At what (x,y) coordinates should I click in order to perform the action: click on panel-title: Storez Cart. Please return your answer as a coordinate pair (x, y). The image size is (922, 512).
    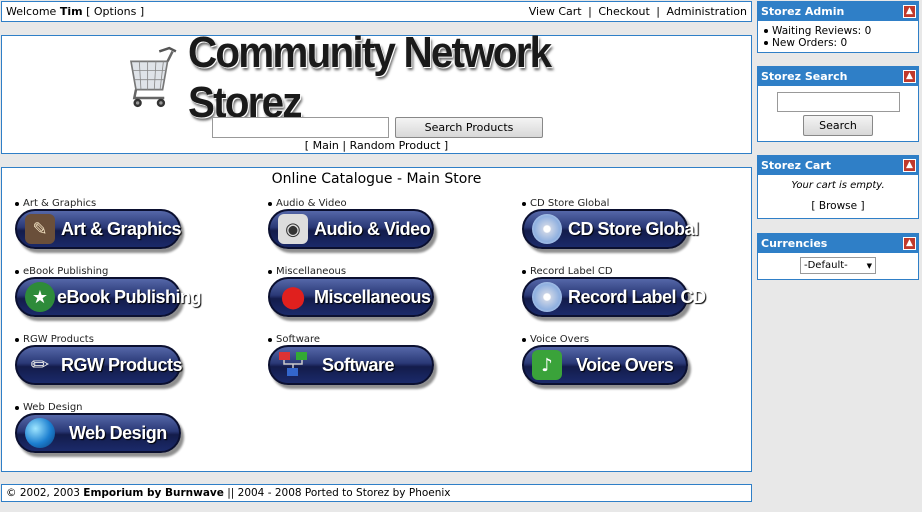
    Looking at the image, I should click on (796, 165).